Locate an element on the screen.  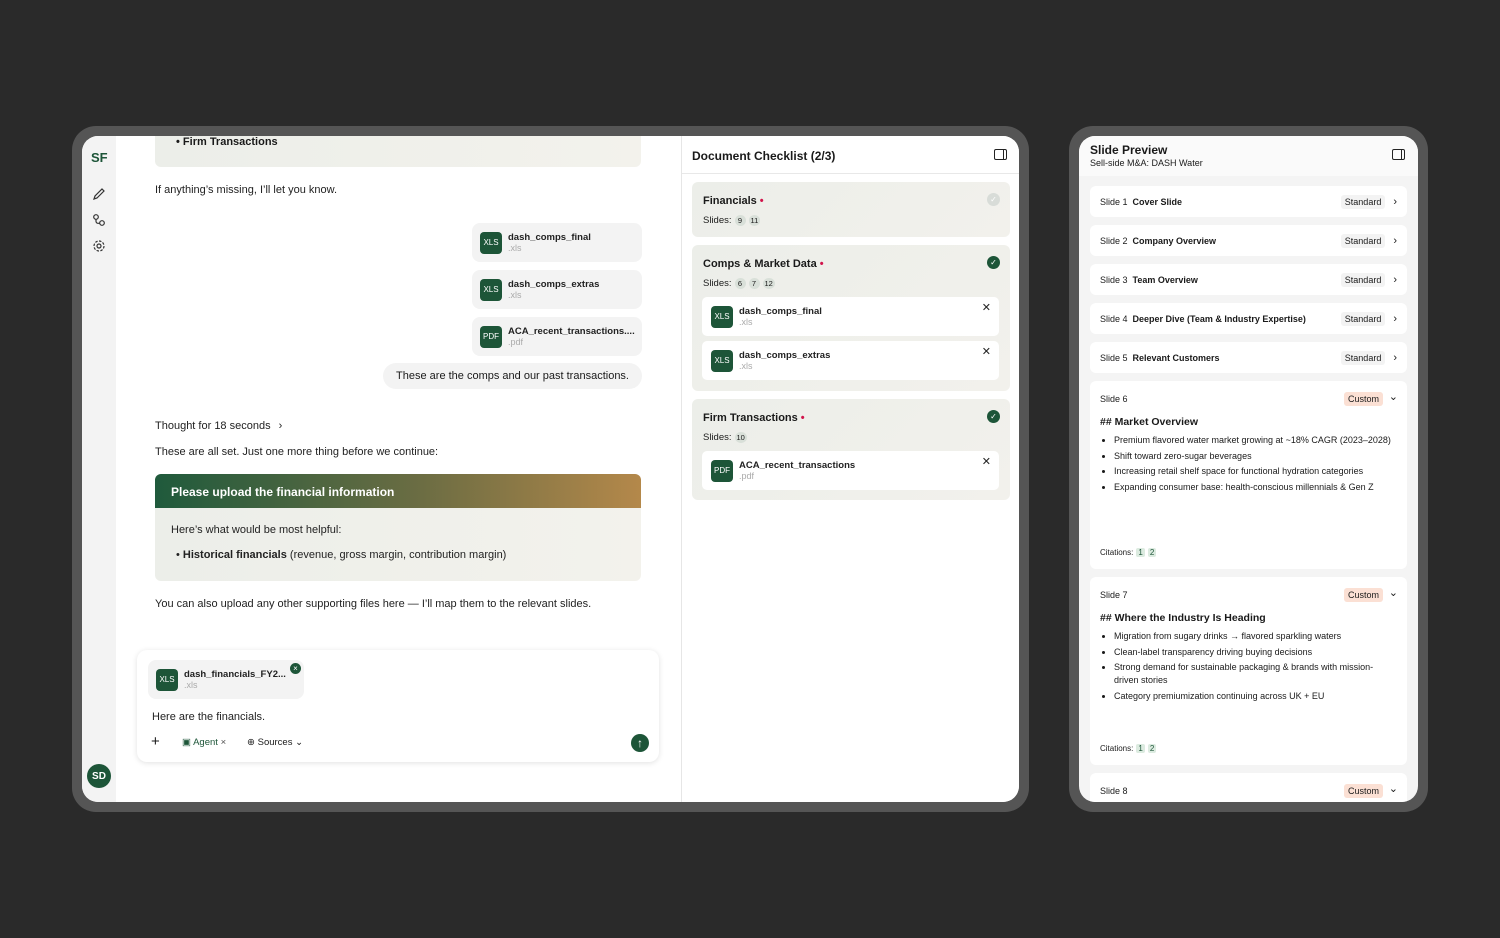
agent-chip: ▣ Agent × is located at coordinates (204, 742).